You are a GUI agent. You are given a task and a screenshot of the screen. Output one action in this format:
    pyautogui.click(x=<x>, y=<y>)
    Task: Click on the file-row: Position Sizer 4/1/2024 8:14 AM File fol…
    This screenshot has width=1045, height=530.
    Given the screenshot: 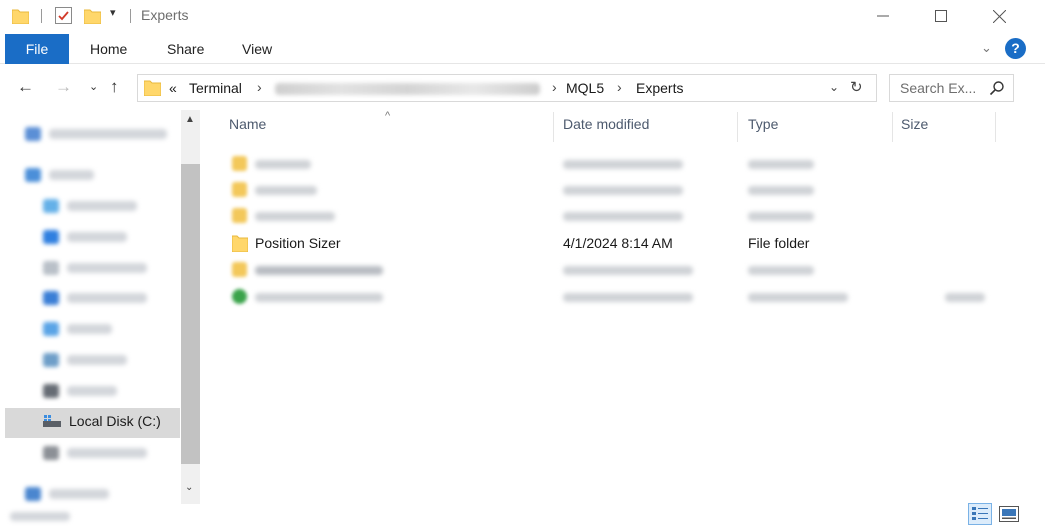 What is the action you would take?
    pyautogui.click(x=605, y=244)
    